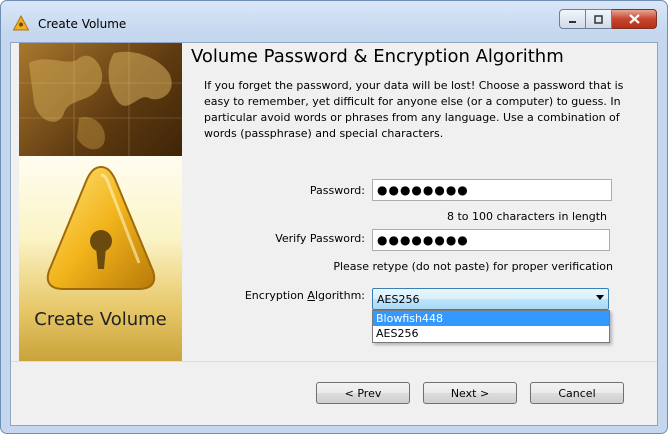 This screenshot has width=670, height=436. I want to click on algorithm-label-accelerator: A, so click(311, 295).